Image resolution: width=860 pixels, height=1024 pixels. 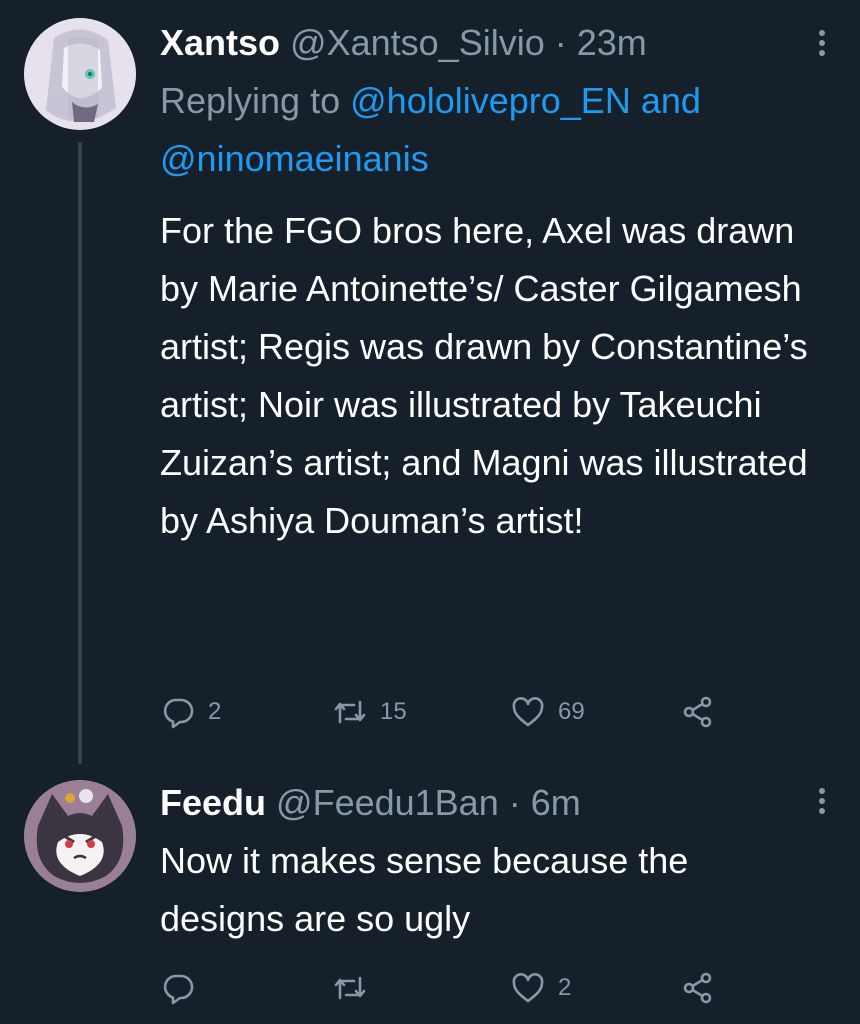 I want to click on retweet-button: 15, so click(x=369, y=712).